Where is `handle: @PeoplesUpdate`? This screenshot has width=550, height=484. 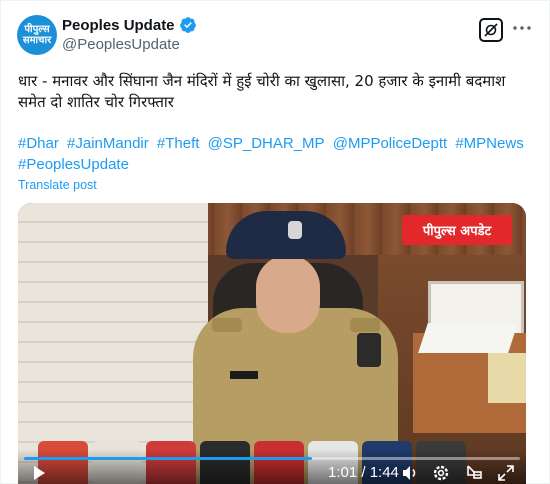
handle: @PeoplesUpdate is located at coordinates (129, 44).